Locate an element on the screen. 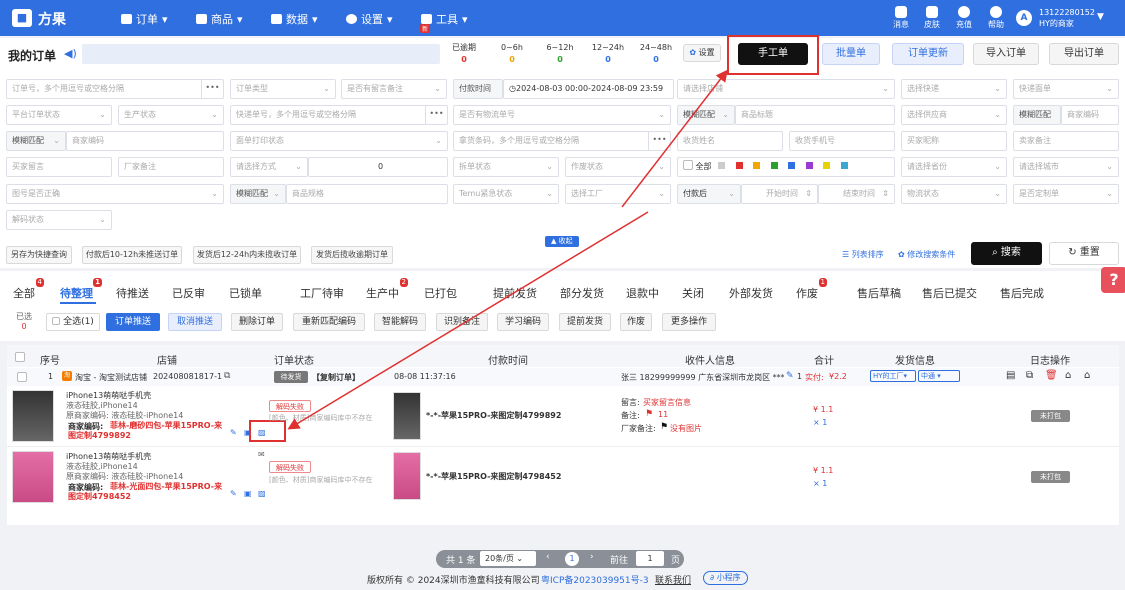 The width and height of the screenshot is (1125, 590). next-page-icon: › is located at coordinates (592, 557).